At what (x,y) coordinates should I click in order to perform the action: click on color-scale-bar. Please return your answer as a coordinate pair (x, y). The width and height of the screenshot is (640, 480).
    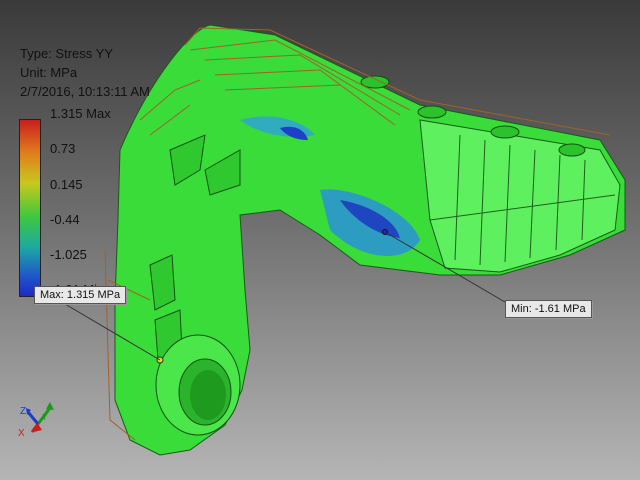
    Looking at the image, I should click on (30, 208).